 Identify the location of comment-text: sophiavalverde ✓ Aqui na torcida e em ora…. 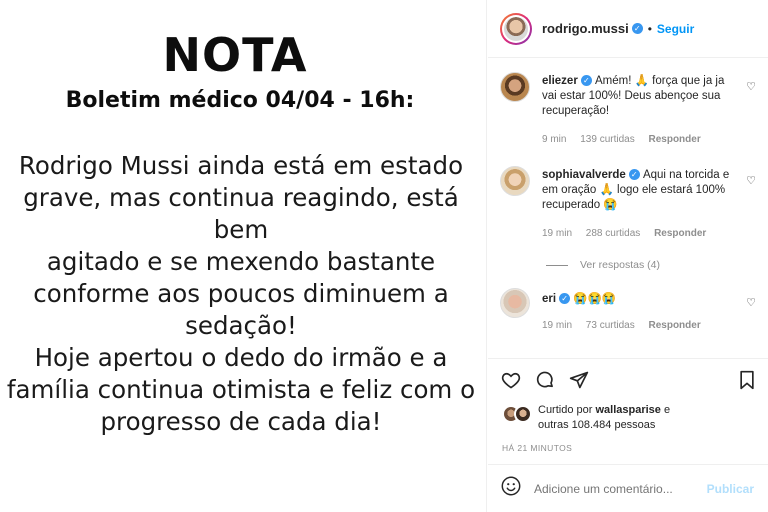
(640, 190).